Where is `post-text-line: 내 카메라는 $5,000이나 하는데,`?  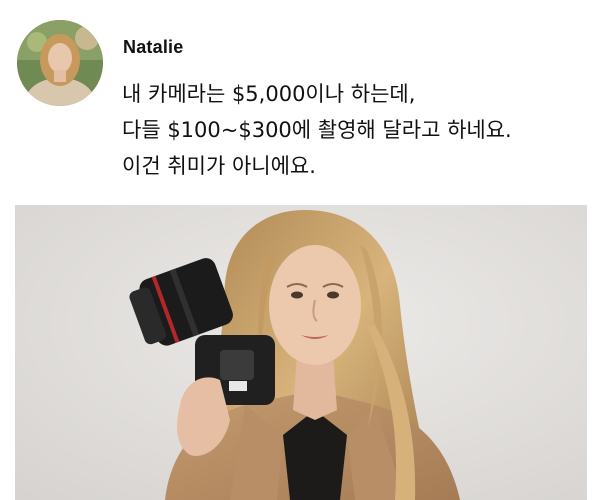 post-text-line: 내 카메라는 $5,000이나 하는데, is located at coordinates (269, 94).